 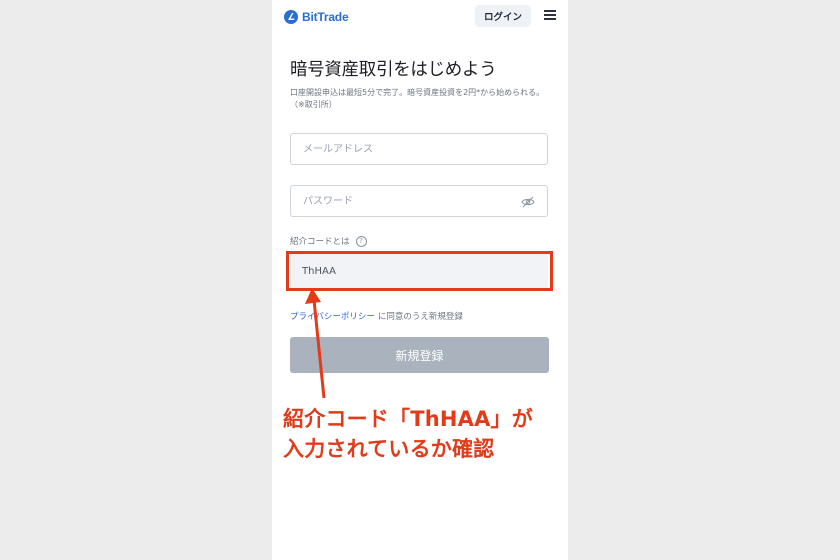 I want to click on page-title: 暗号資産取引をはじめよう, so click(x=393, y=70).